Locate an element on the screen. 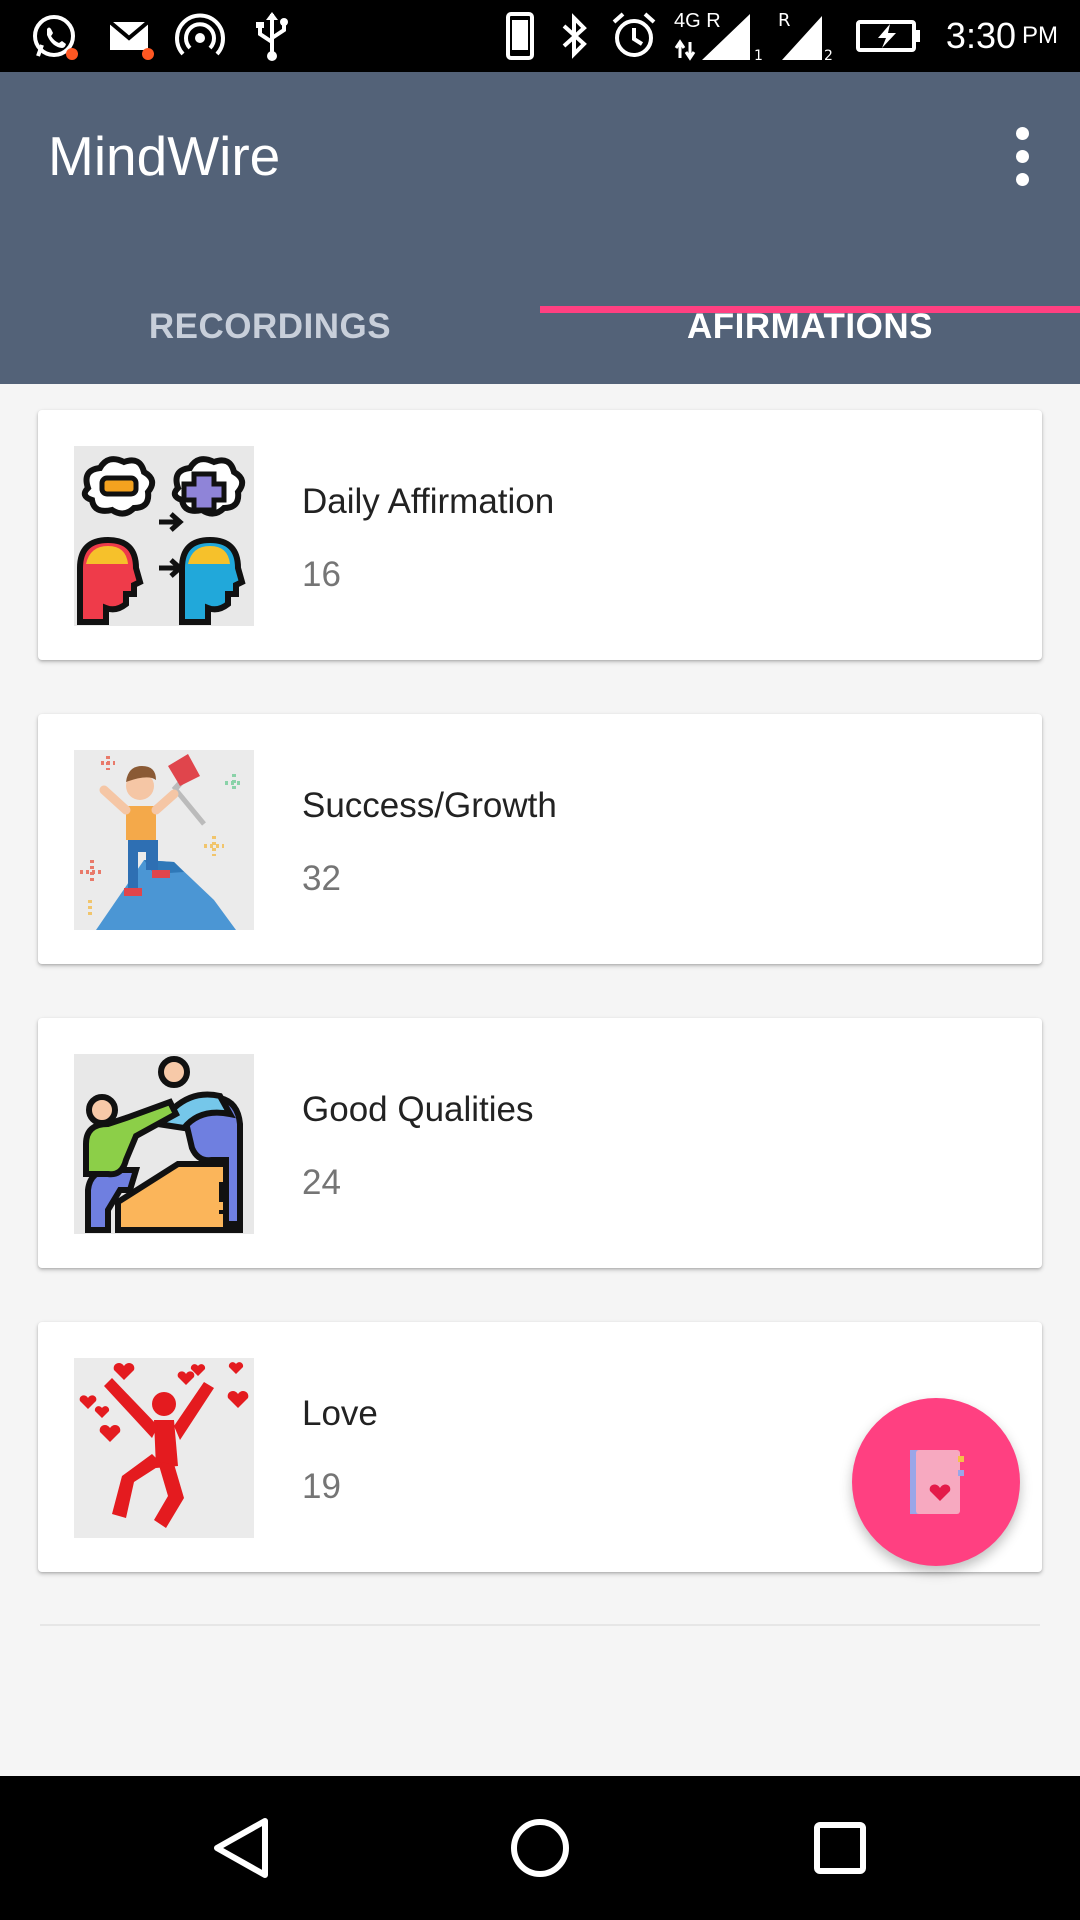 The image size is (1080, 1920). category-title: Daily Affirmation is located at coordinates (428, 501).